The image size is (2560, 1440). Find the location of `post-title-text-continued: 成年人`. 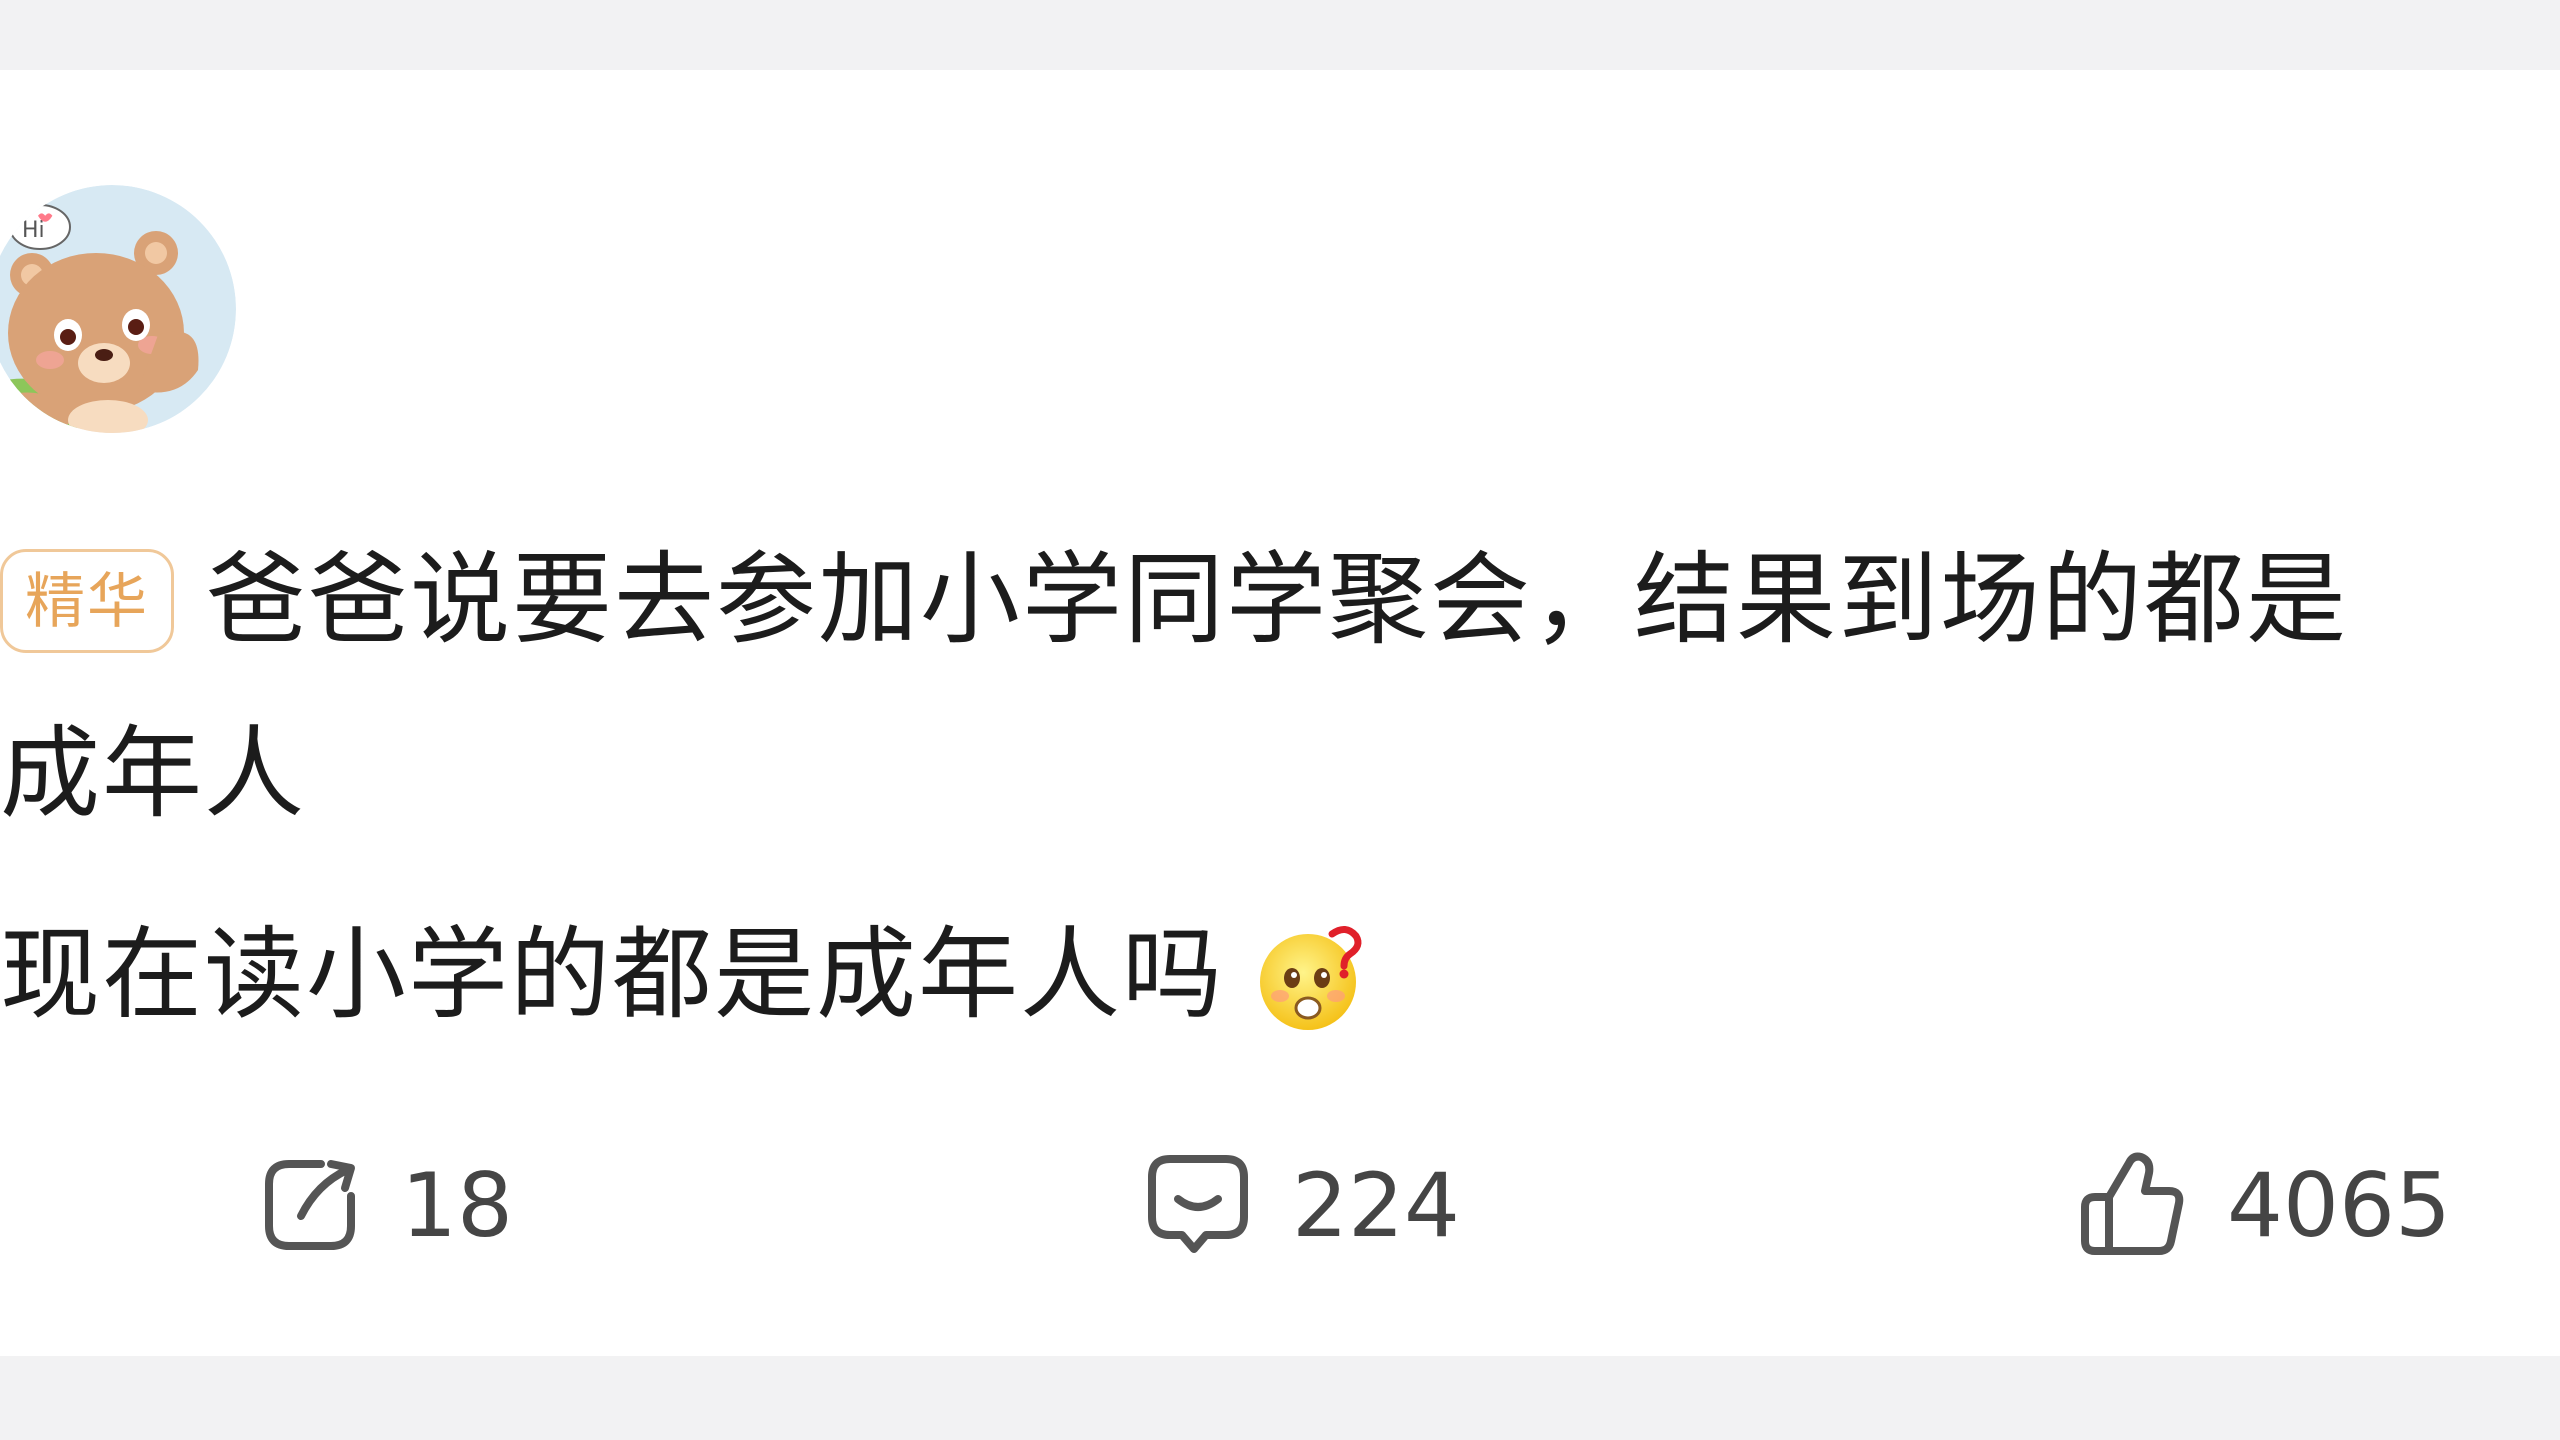

post-title-text-continued: 成年人 is located at coordinates (153, 773).